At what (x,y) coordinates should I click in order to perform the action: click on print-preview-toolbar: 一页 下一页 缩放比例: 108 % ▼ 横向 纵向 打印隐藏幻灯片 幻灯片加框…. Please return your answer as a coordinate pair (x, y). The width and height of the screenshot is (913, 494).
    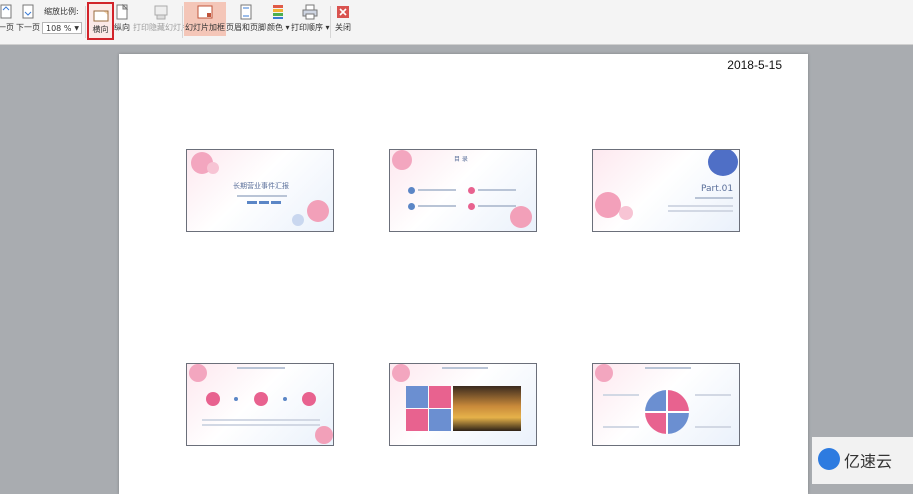
    Looking at the image, I should click on (456, 22).